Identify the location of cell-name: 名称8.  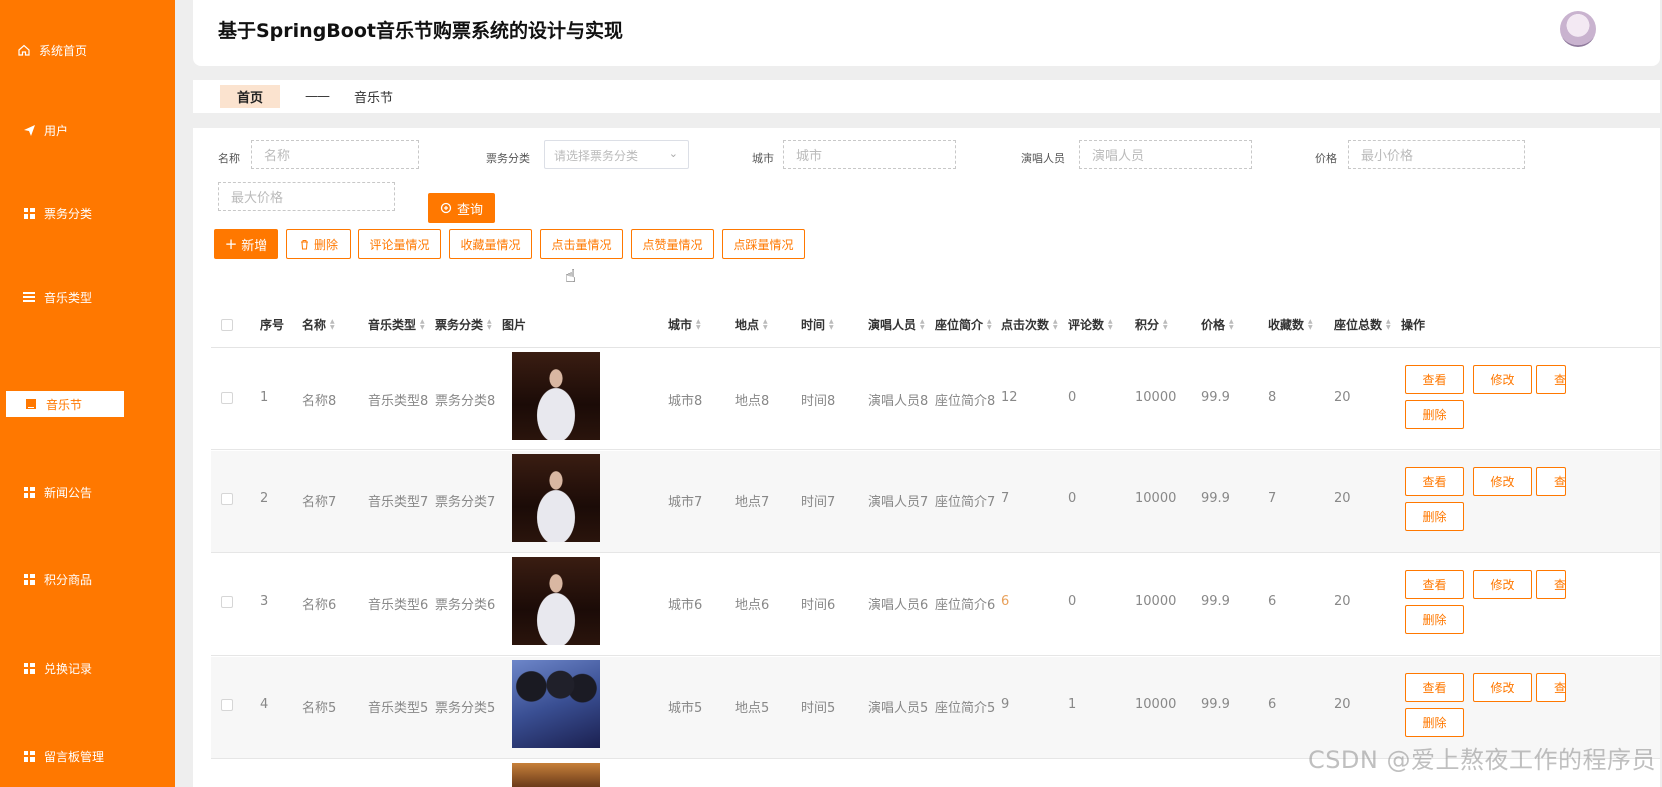
(319, 401).